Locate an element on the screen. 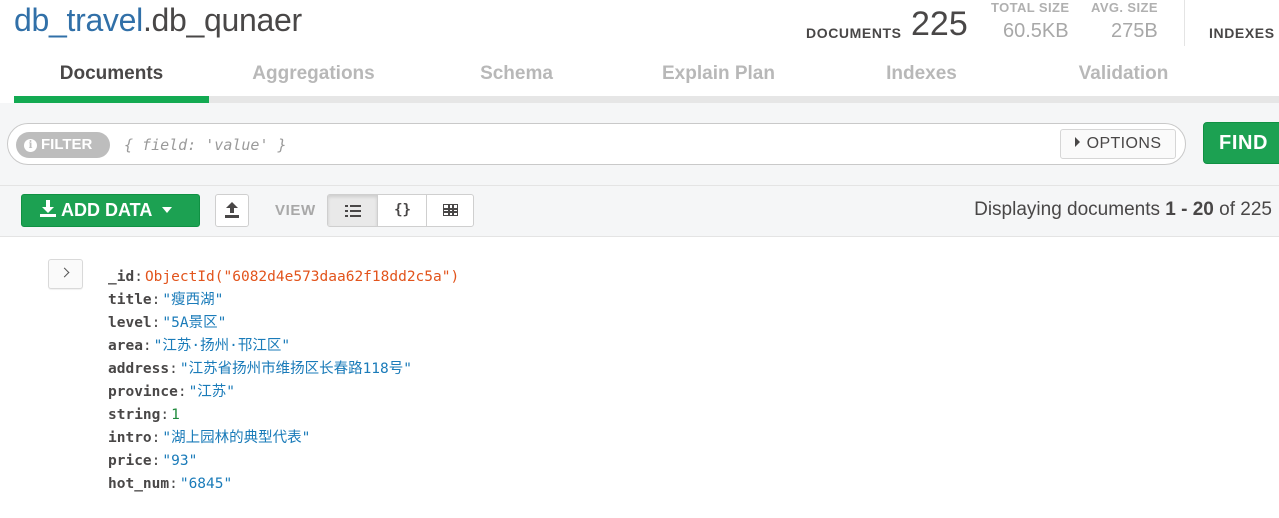 The height and width of the screenshot is (518, 1279). field-key: _id is located at coordinates (121, 277).